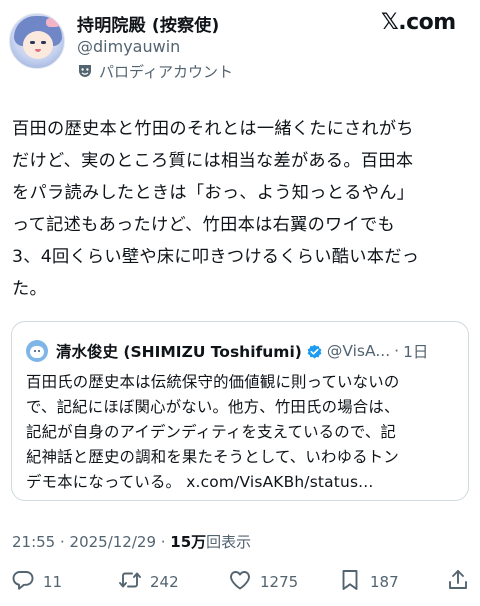 This screenshot has height=606, width=480. I want to click on like-button: 1275, so click(263, 582).